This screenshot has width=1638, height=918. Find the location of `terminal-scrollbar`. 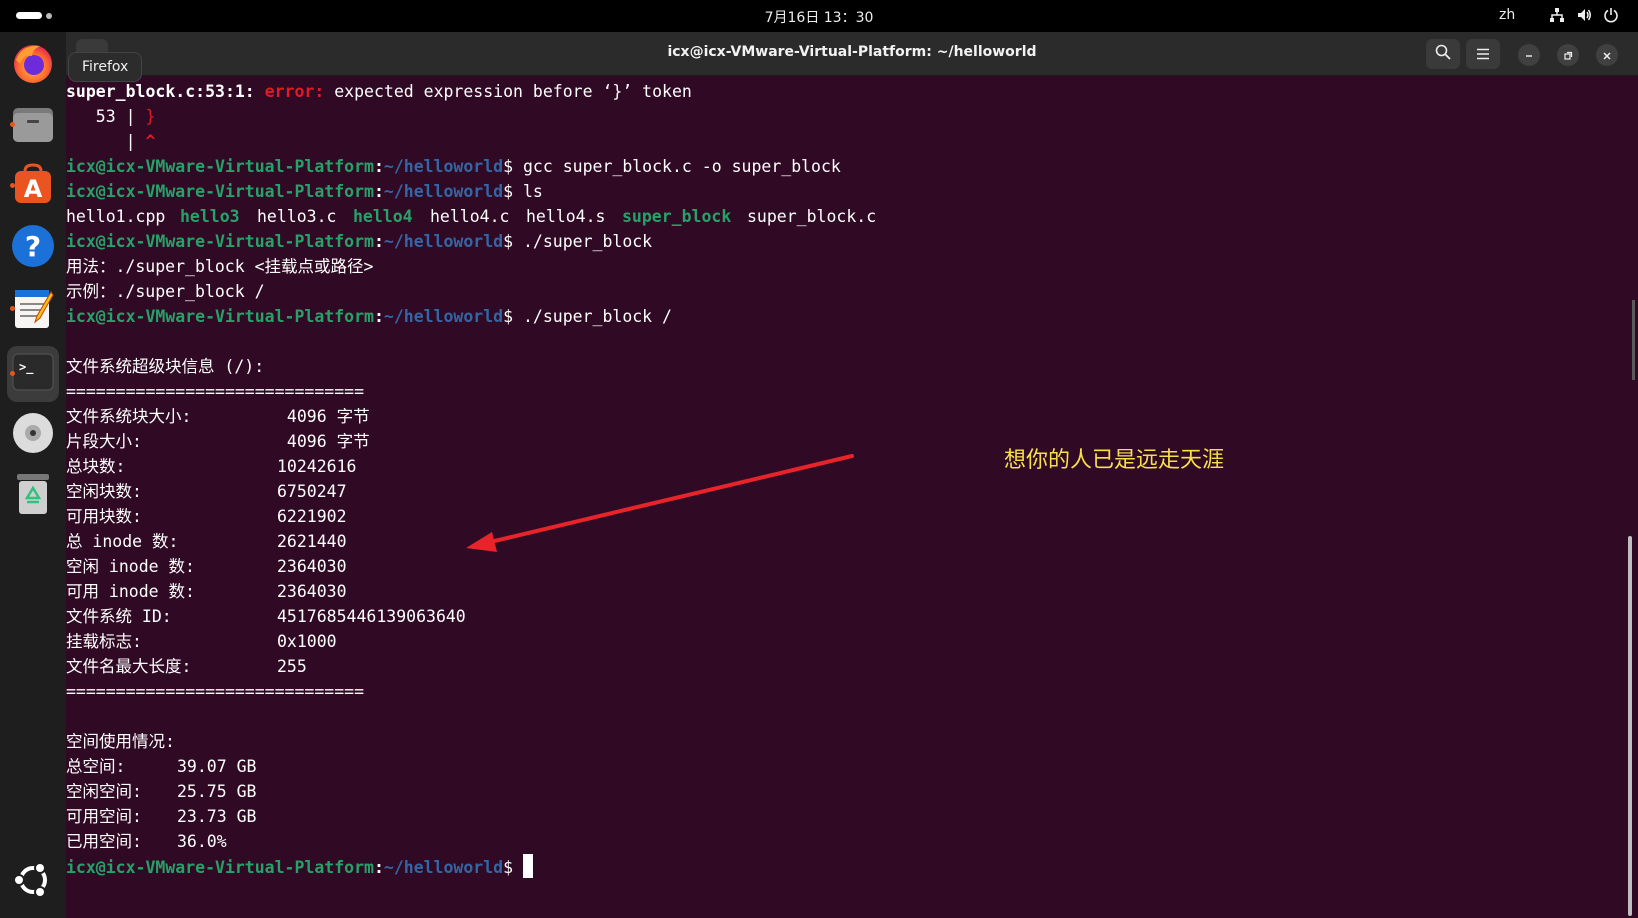

terminal-scrollbar is located at coordinates (1630, 726).